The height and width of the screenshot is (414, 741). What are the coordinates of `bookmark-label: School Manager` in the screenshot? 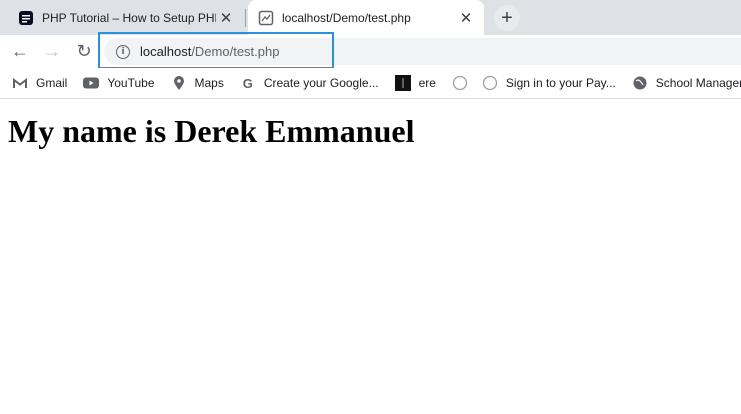 It's located at (698, 83).